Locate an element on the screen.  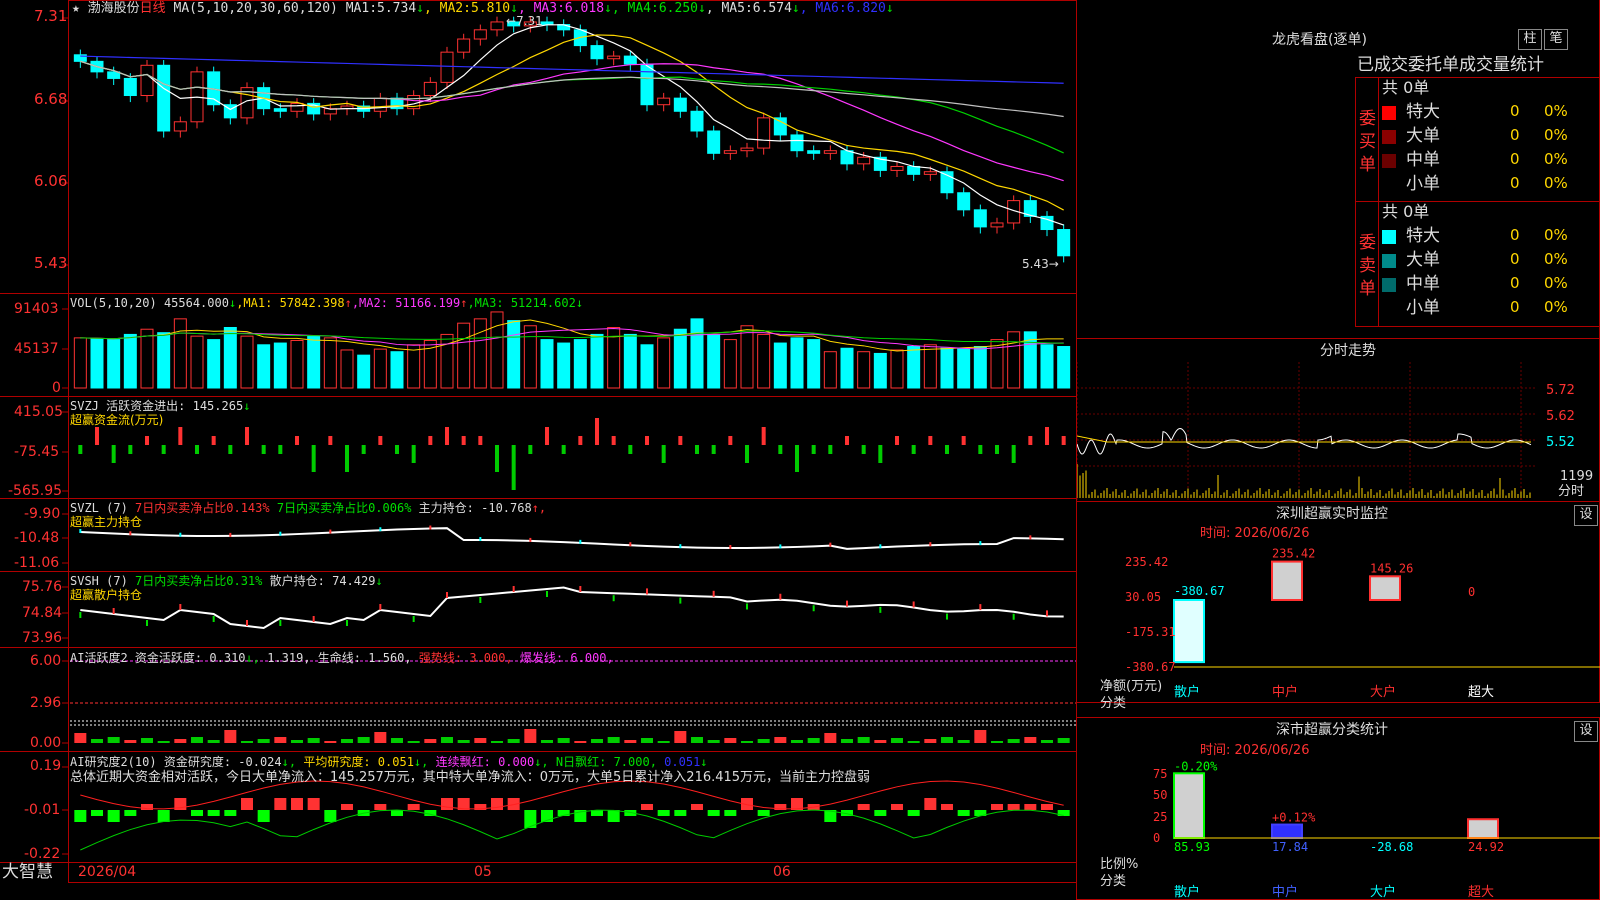
intraday-chart is located at coordinates (1307, 431).